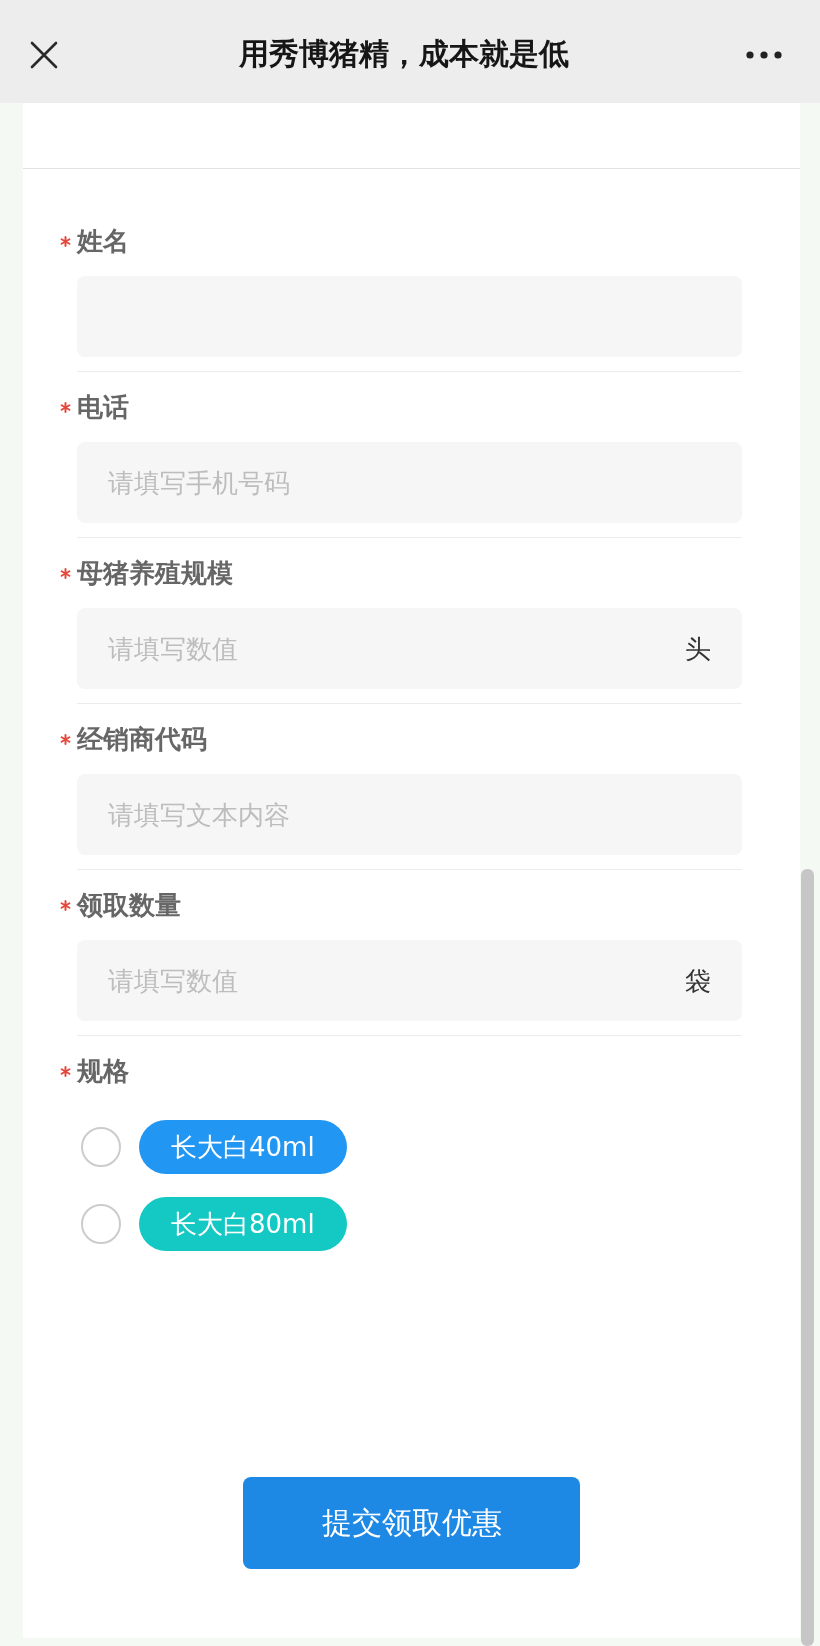 The image size is (820, 1646). What do you see at coordinates (409, 814) in the screenshot?
I see `input-field: 请填写文本内容` at bounding box center [409, 814].